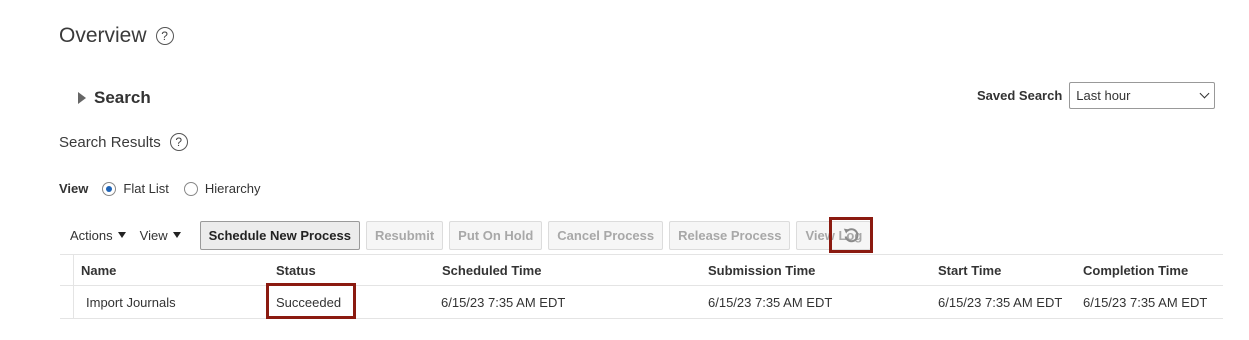  I want to click on cell-completion-time: 6/15/23 7:35 AM EDT, so click(1145, 302).